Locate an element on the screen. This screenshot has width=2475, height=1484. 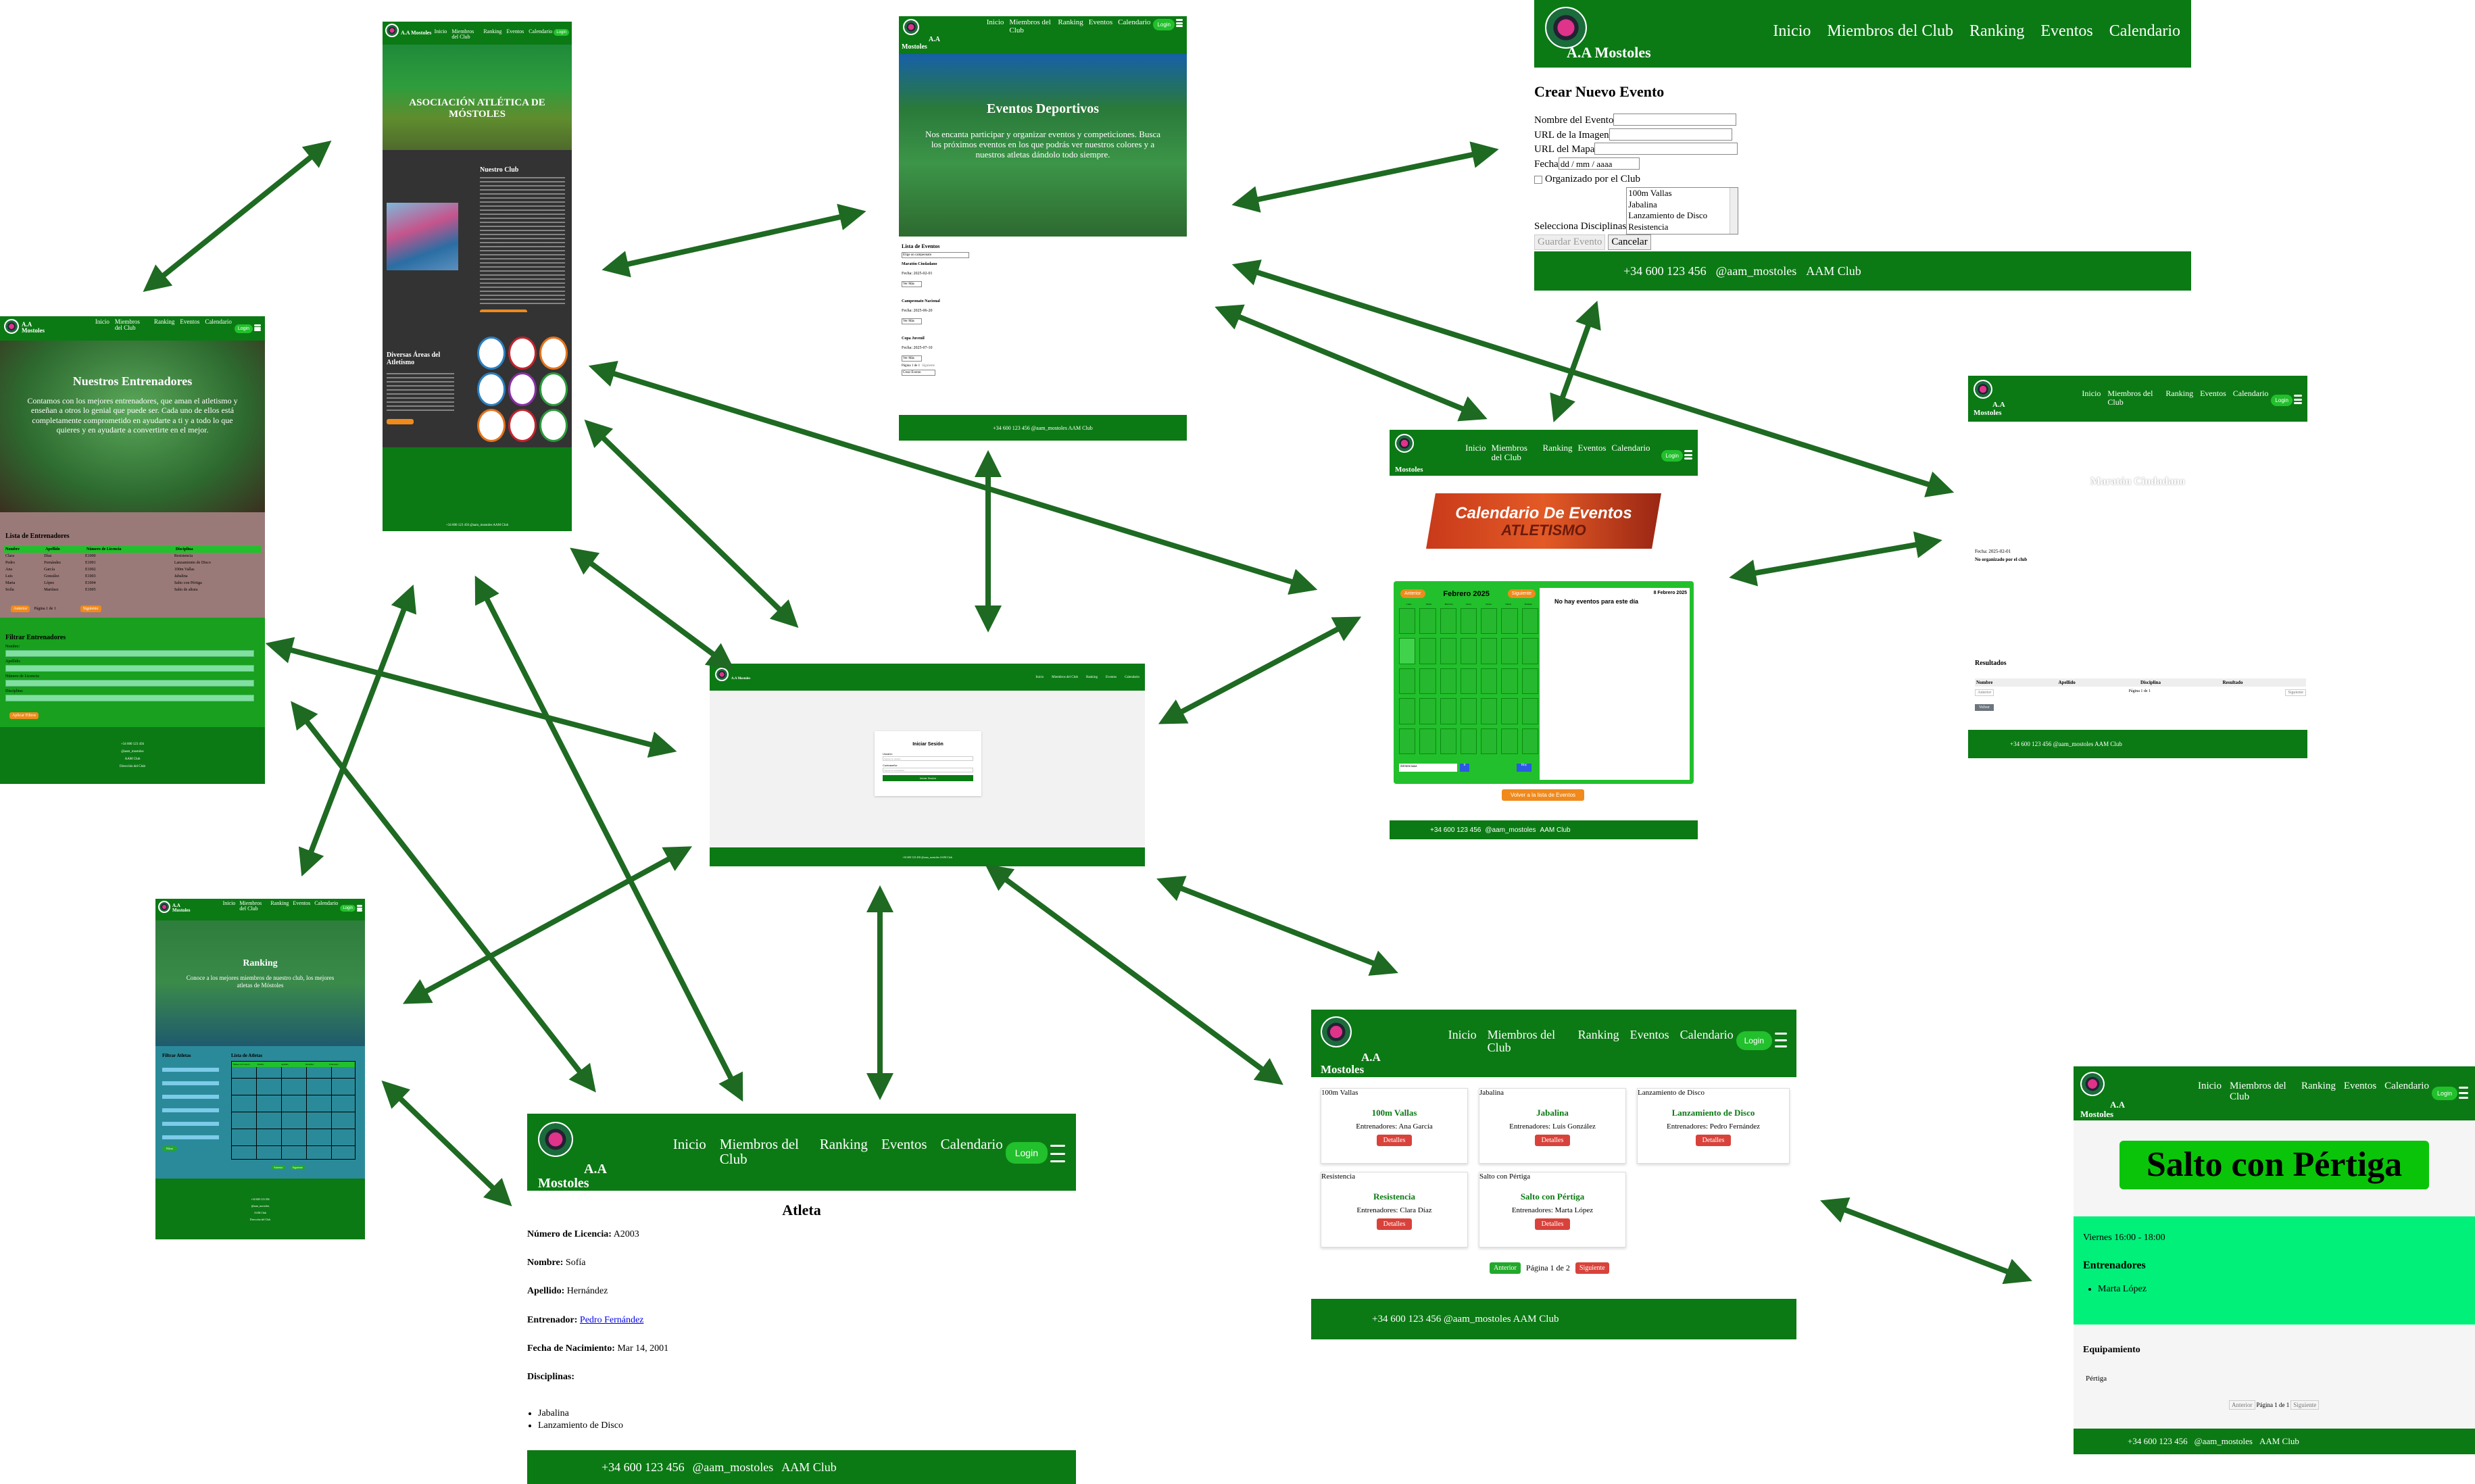
arrow-eventos-maraton is located at coordinates (1593, 378).